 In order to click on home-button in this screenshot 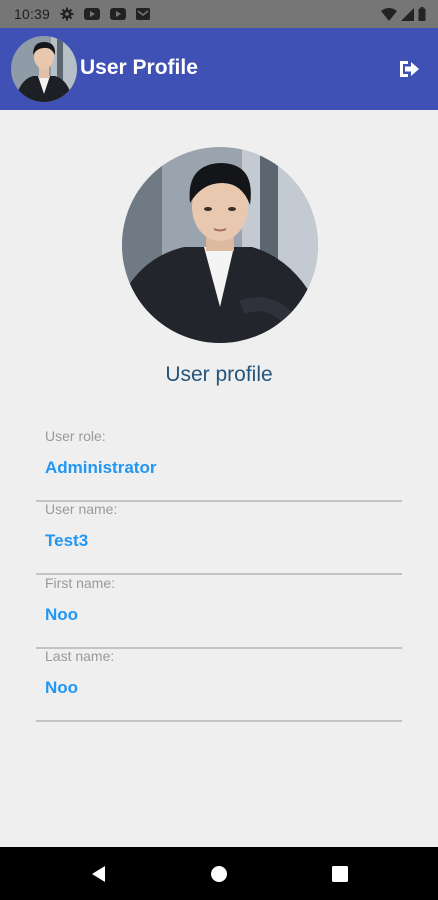, I will do `click(219, 874)`.